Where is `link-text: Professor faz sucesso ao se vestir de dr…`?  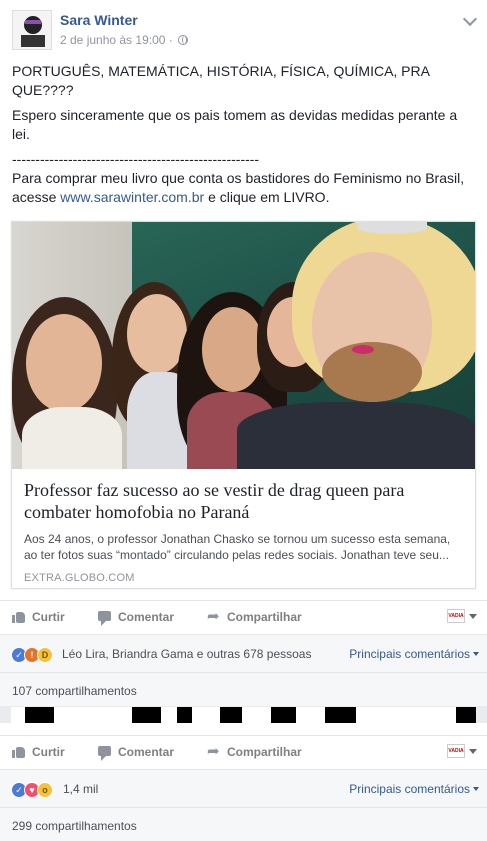
link-text: Professor faz sucesso ao se vestir de dr… is located at coordinates (243, 526).